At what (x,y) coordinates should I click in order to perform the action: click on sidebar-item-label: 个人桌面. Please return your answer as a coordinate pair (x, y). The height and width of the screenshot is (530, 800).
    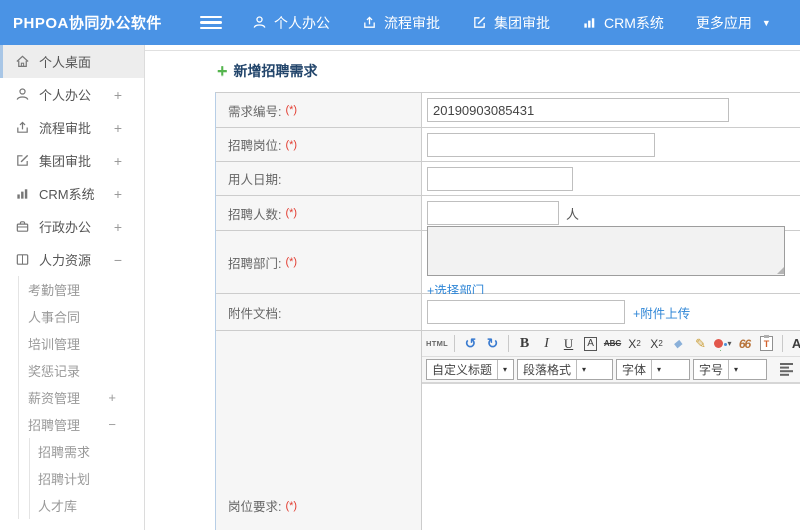
    Looking at the image, I should click on (65, 62).